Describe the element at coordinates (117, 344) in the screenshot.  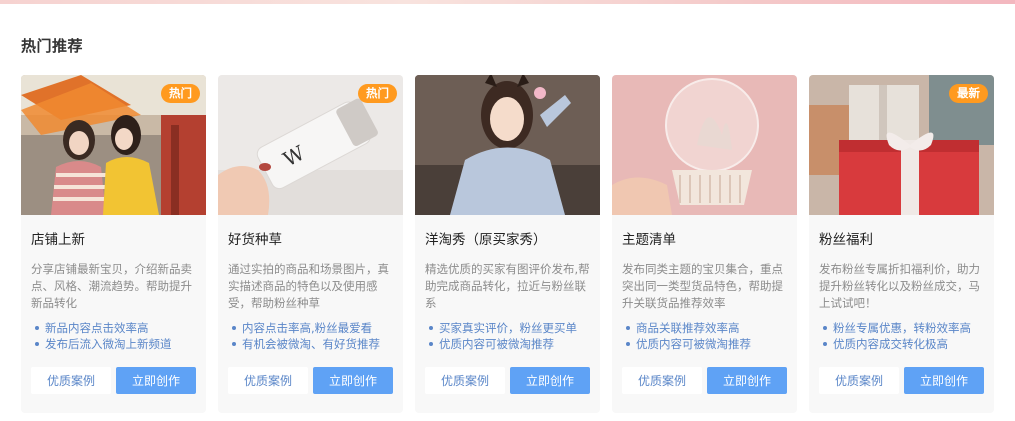
I see `feature-item: 发布后流入微淘上新频道` at that location.